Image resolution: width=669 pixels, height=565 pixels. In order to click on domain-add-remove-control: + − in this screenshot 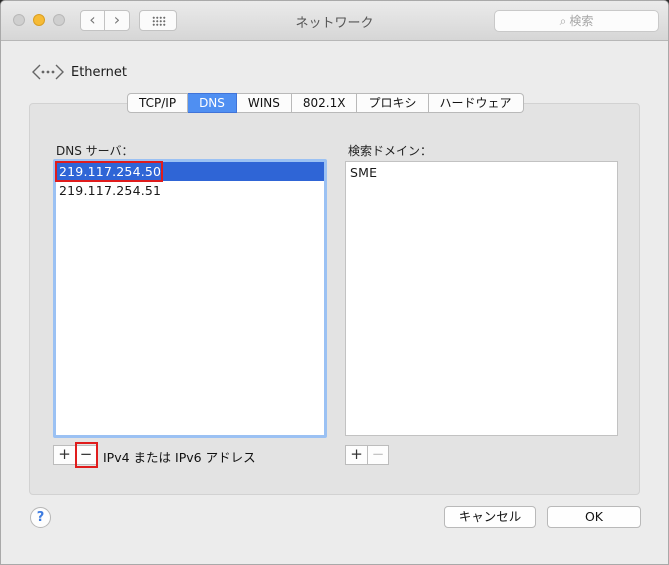, I will do `click(367, 455)`.